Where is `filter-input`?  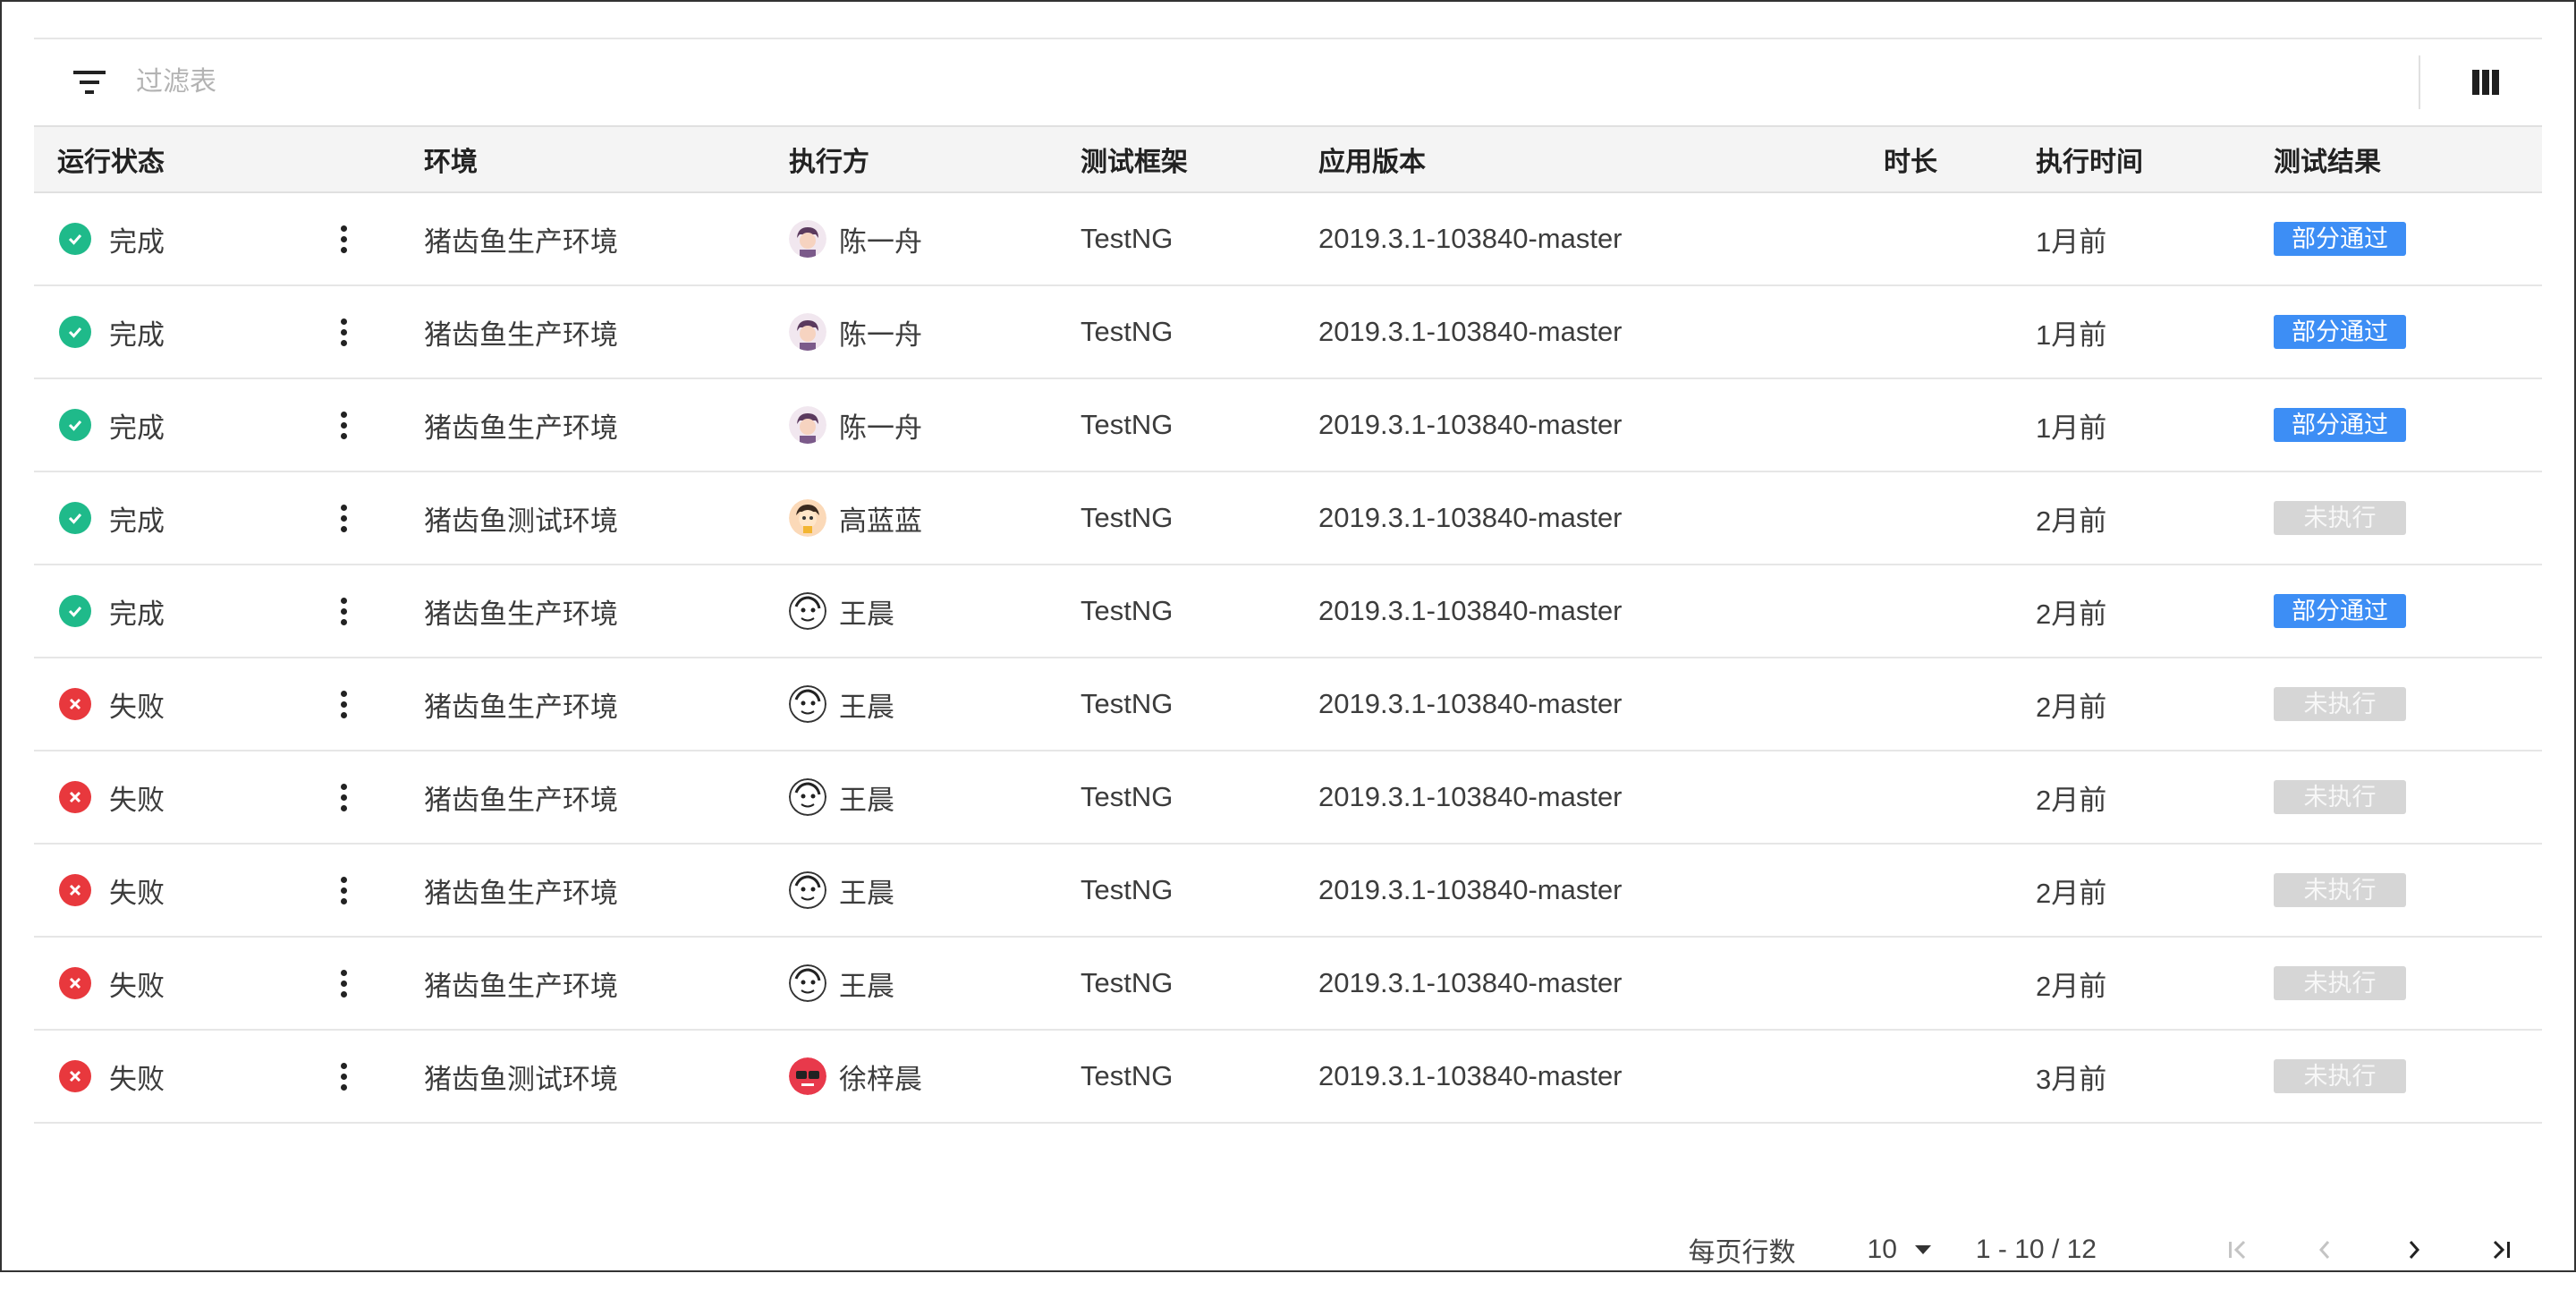
filter-input is located at coordinates (672, 82).